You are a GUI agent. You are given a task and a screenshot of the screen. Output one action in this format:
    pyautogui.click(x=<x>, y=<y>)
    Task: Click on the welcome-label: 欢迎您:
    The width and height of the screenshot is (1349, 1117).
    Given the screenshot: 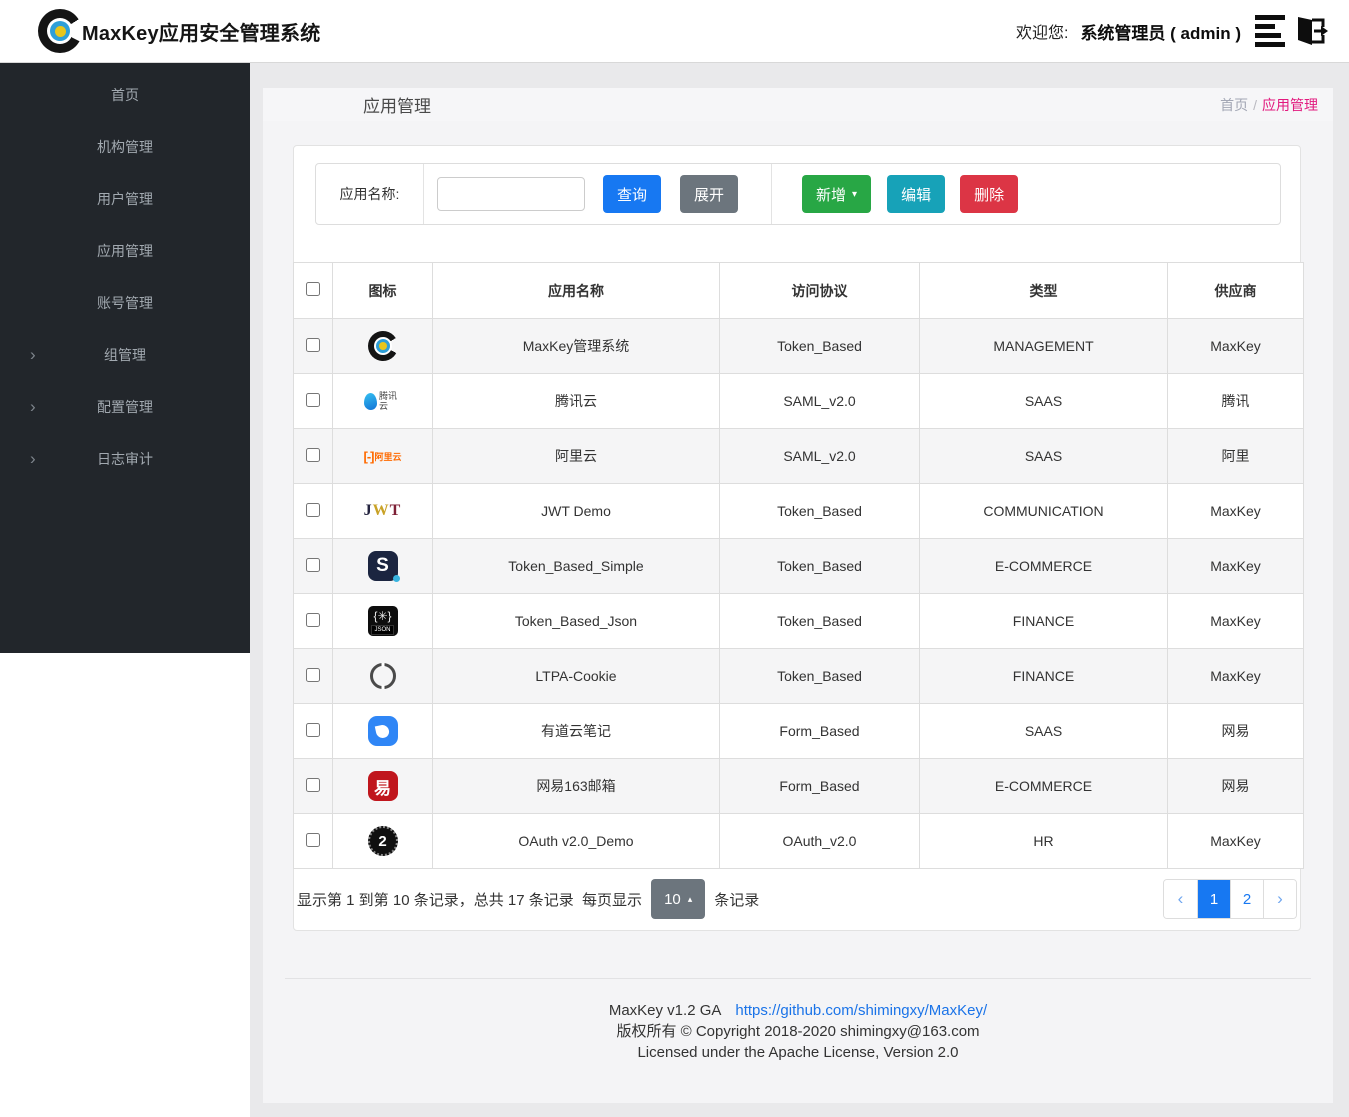 What is the action you would take?
    pyautogui.click(x=1042, y=33)
    